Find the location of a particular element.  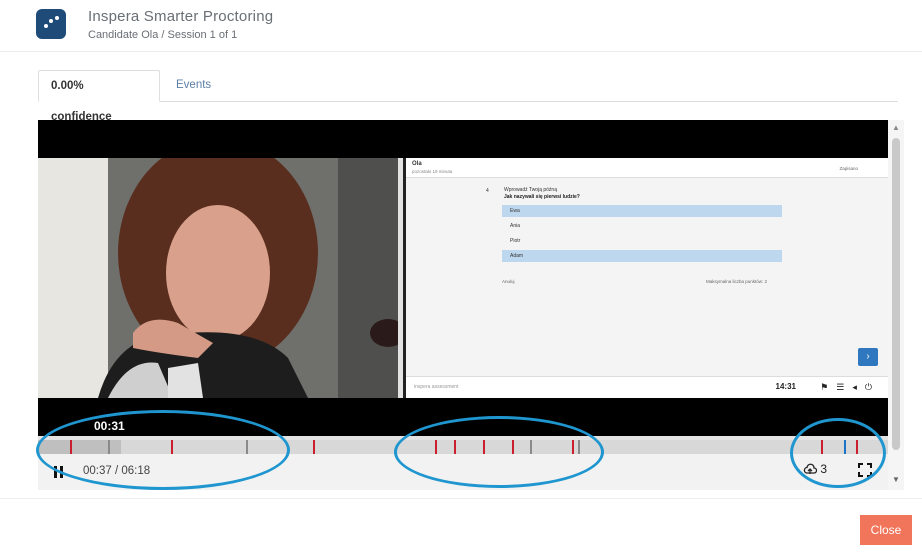

save-status: Zapisano is located at coordinates (848, 168).